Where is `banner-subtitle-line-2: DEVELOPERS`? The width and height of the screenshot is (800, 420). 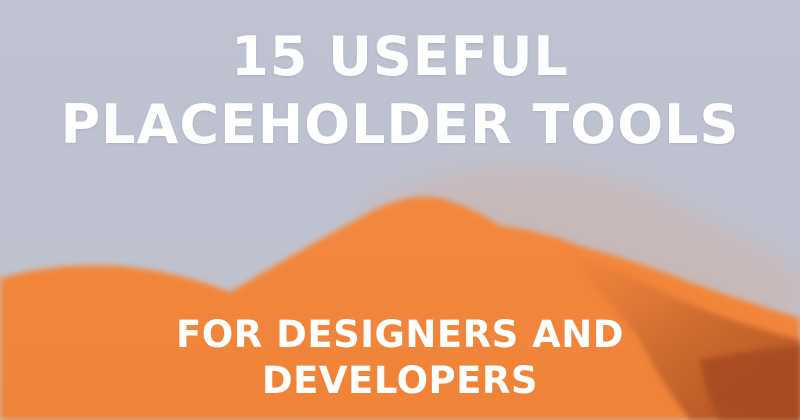
banner-subtitle-line-2: DEVELOPERS is located at coordinates (400, 380).